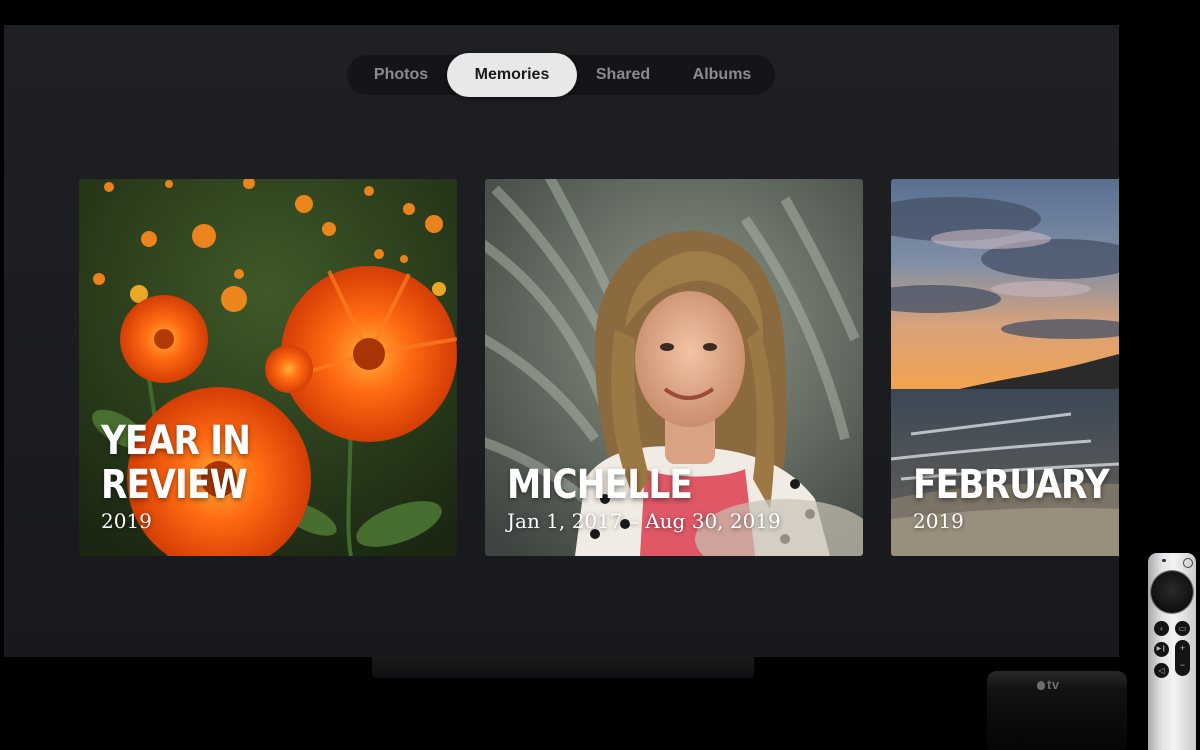  I want to click on apple-tv-box: tv, so click(1057, 710).